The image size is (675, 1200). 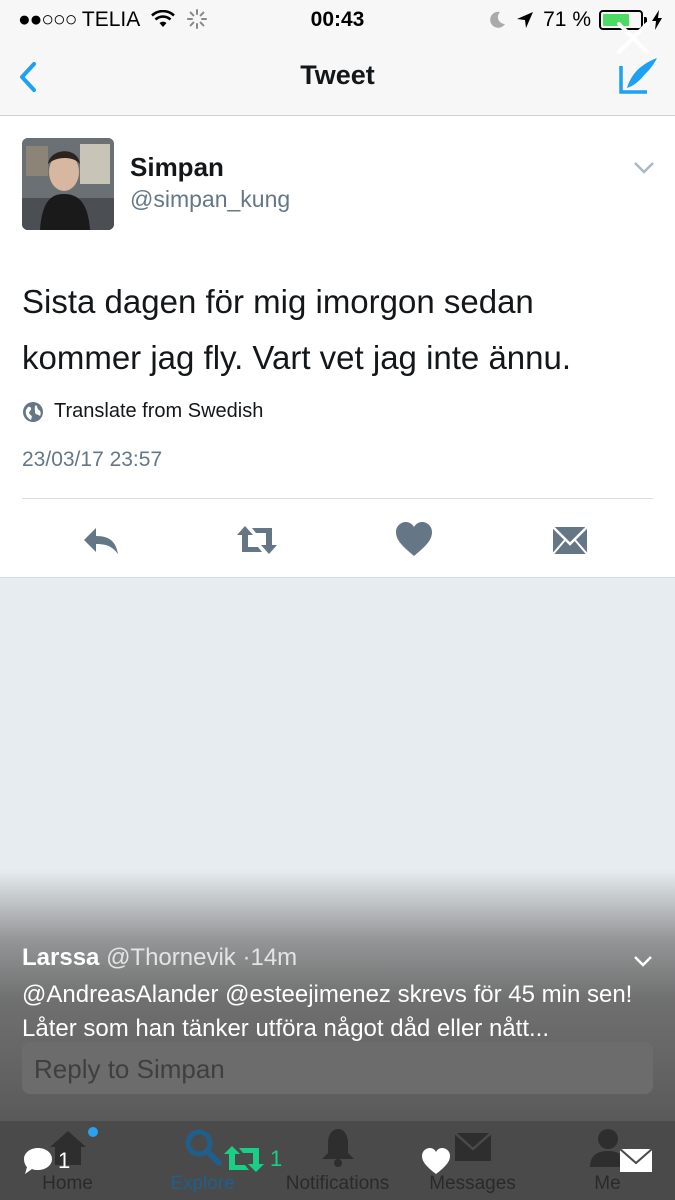 I want to click on notification-retweet-button: 1, so click(x=252, y=1159).